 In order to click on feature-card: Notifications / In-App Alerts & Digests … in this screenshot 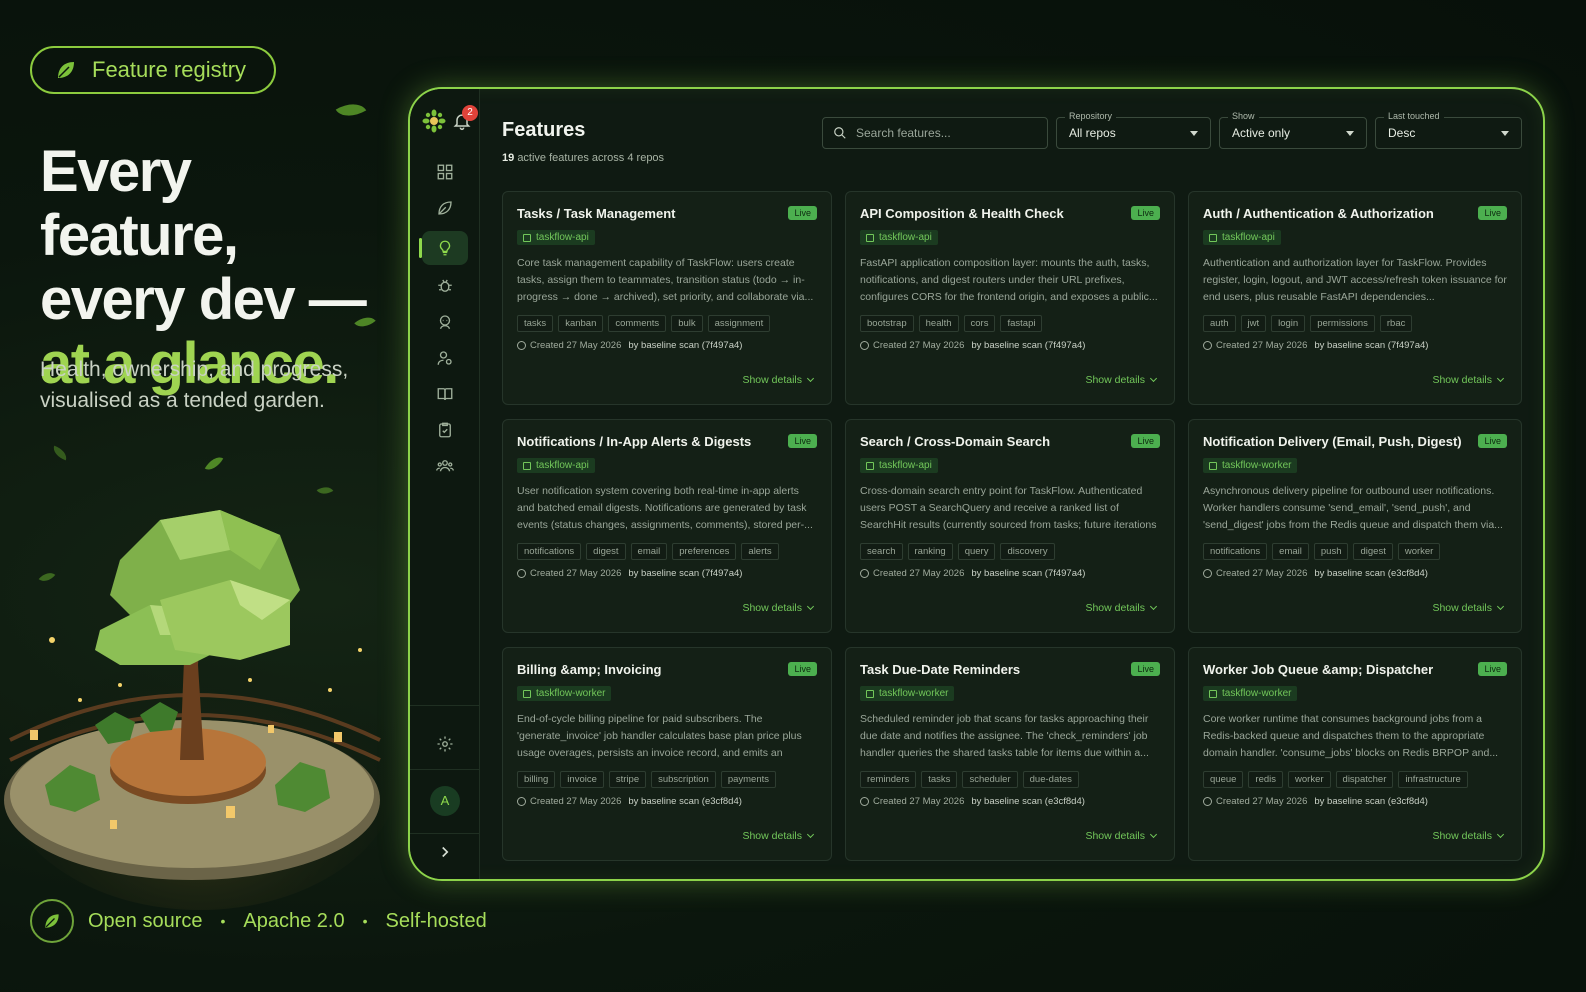, I will do `click(667, 526)`.